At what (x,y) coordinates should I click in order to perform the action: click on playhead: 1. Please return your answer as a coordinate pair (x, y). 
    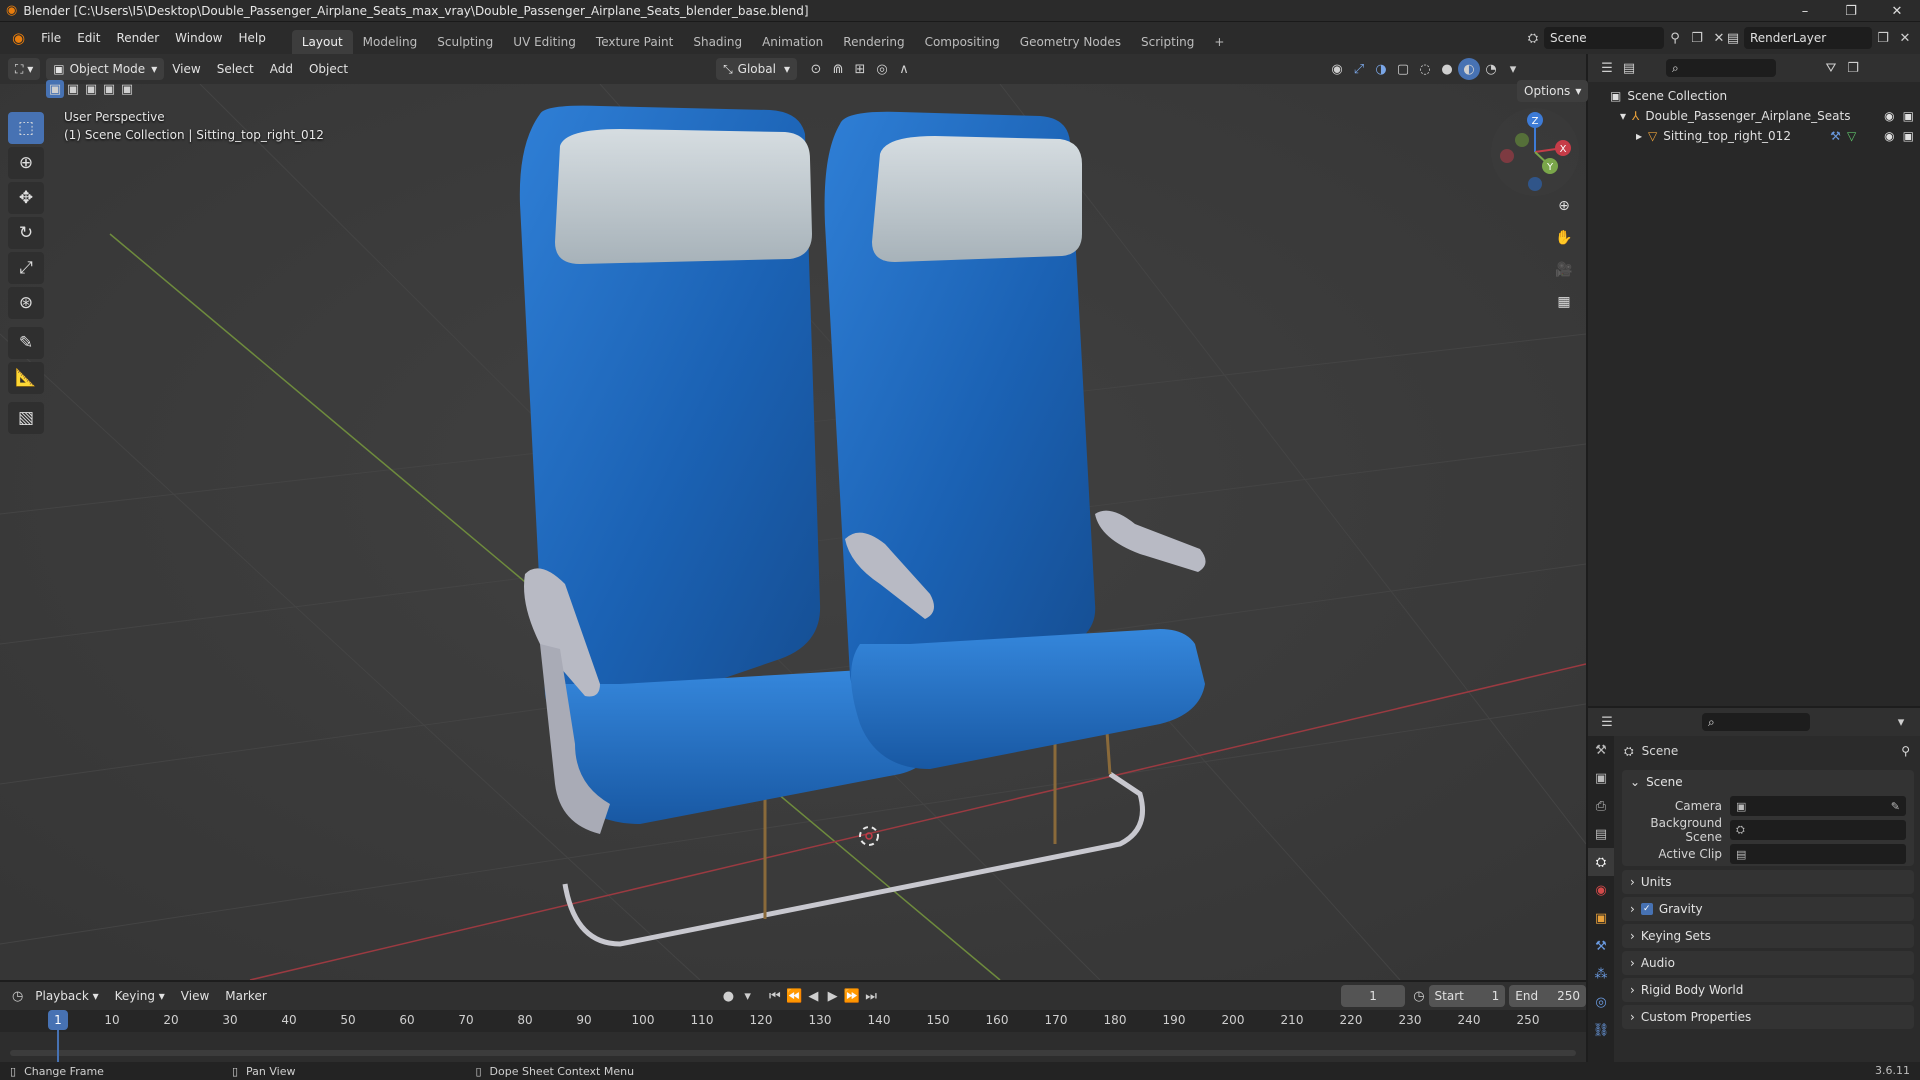
    Looking at the image, I should click on (58, 1020).